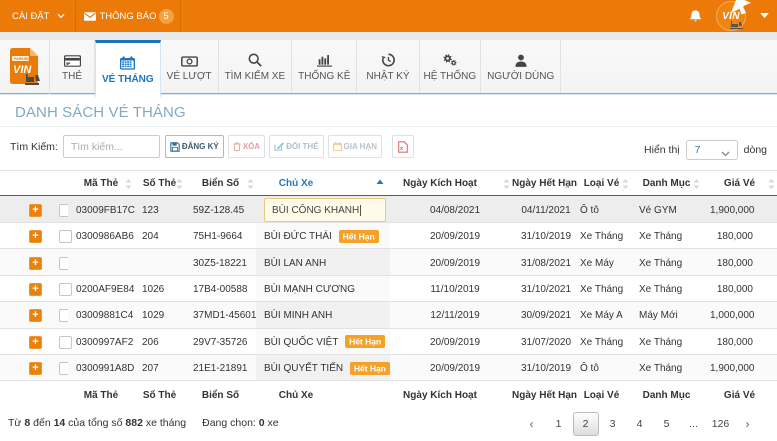 This screenshot has height=441, width=777. What do you see at coordinates (22, 70) in the screenshot?
I see `svg-text: VIN` at bounding box center [22, 70].